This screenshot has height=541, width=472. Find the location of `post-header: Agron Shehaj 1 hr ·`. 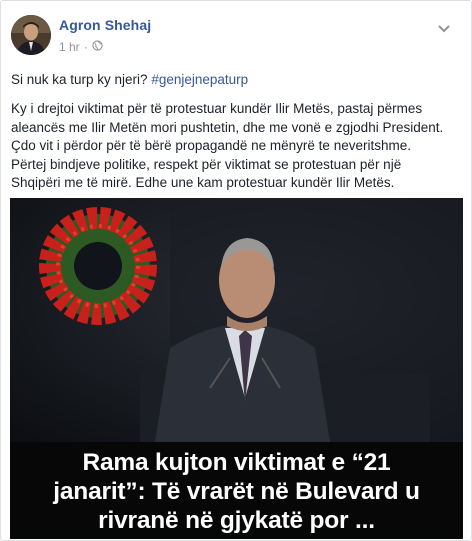

post-header: Agron Shehaj 1 hr · is located at coordinates (231, 37).